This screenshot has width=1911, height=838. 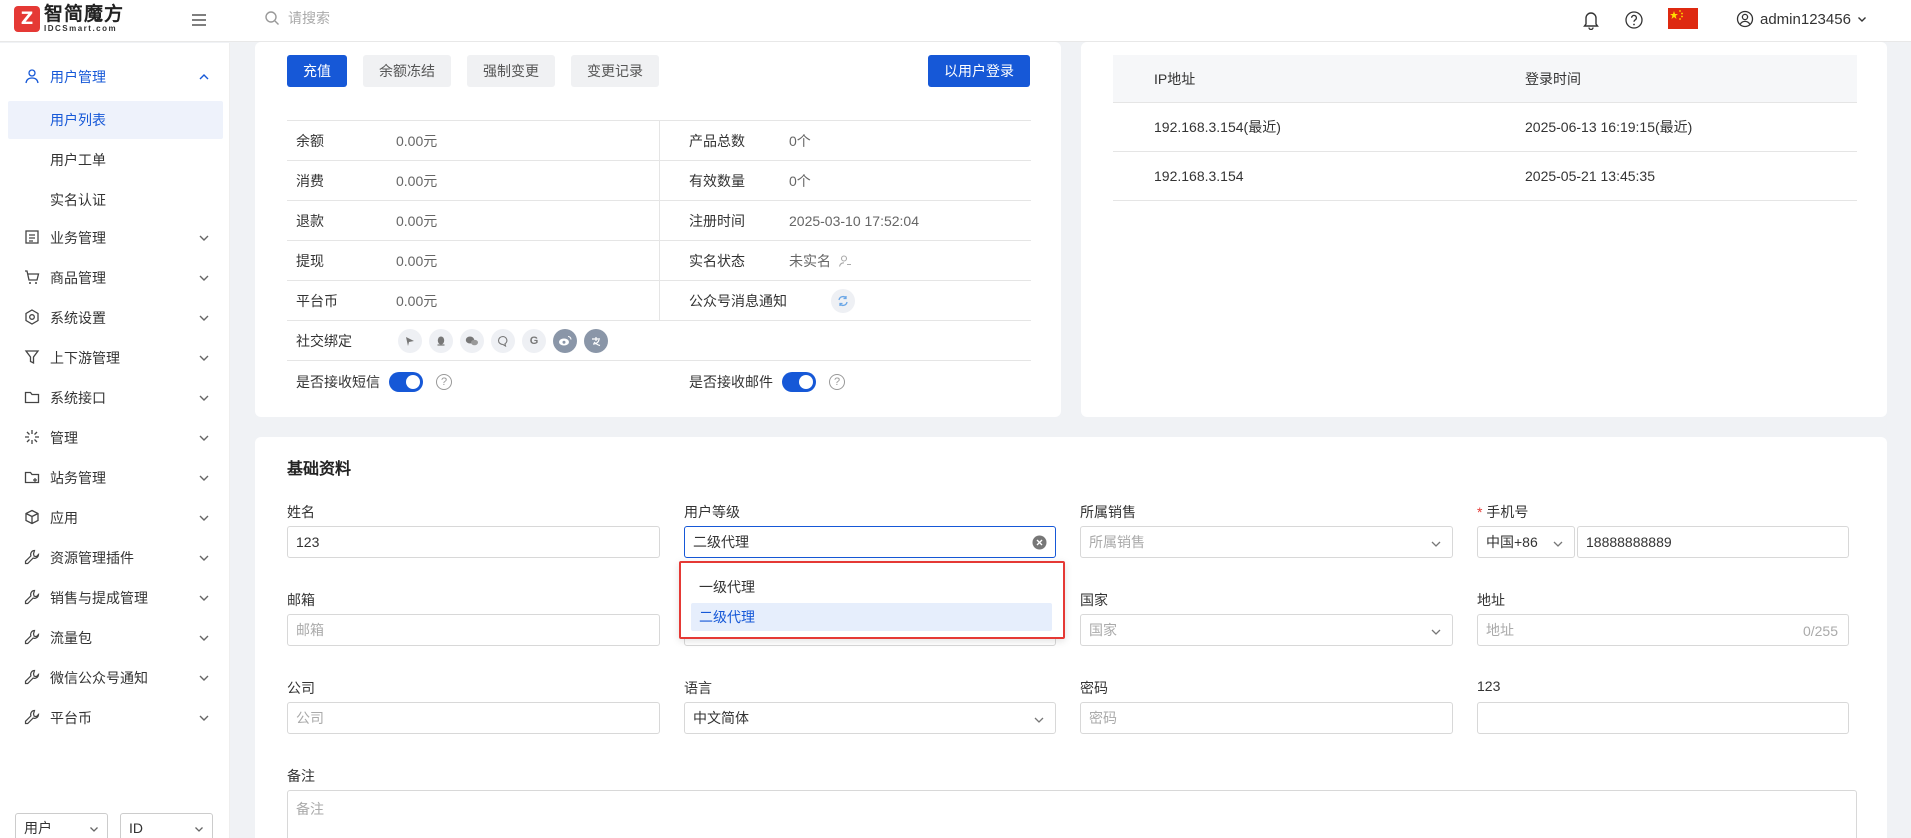 What do you see at coordinates (1094, 688) in the screenshot?
I see `password-label: 密码` at bounding box center [1094, 688].